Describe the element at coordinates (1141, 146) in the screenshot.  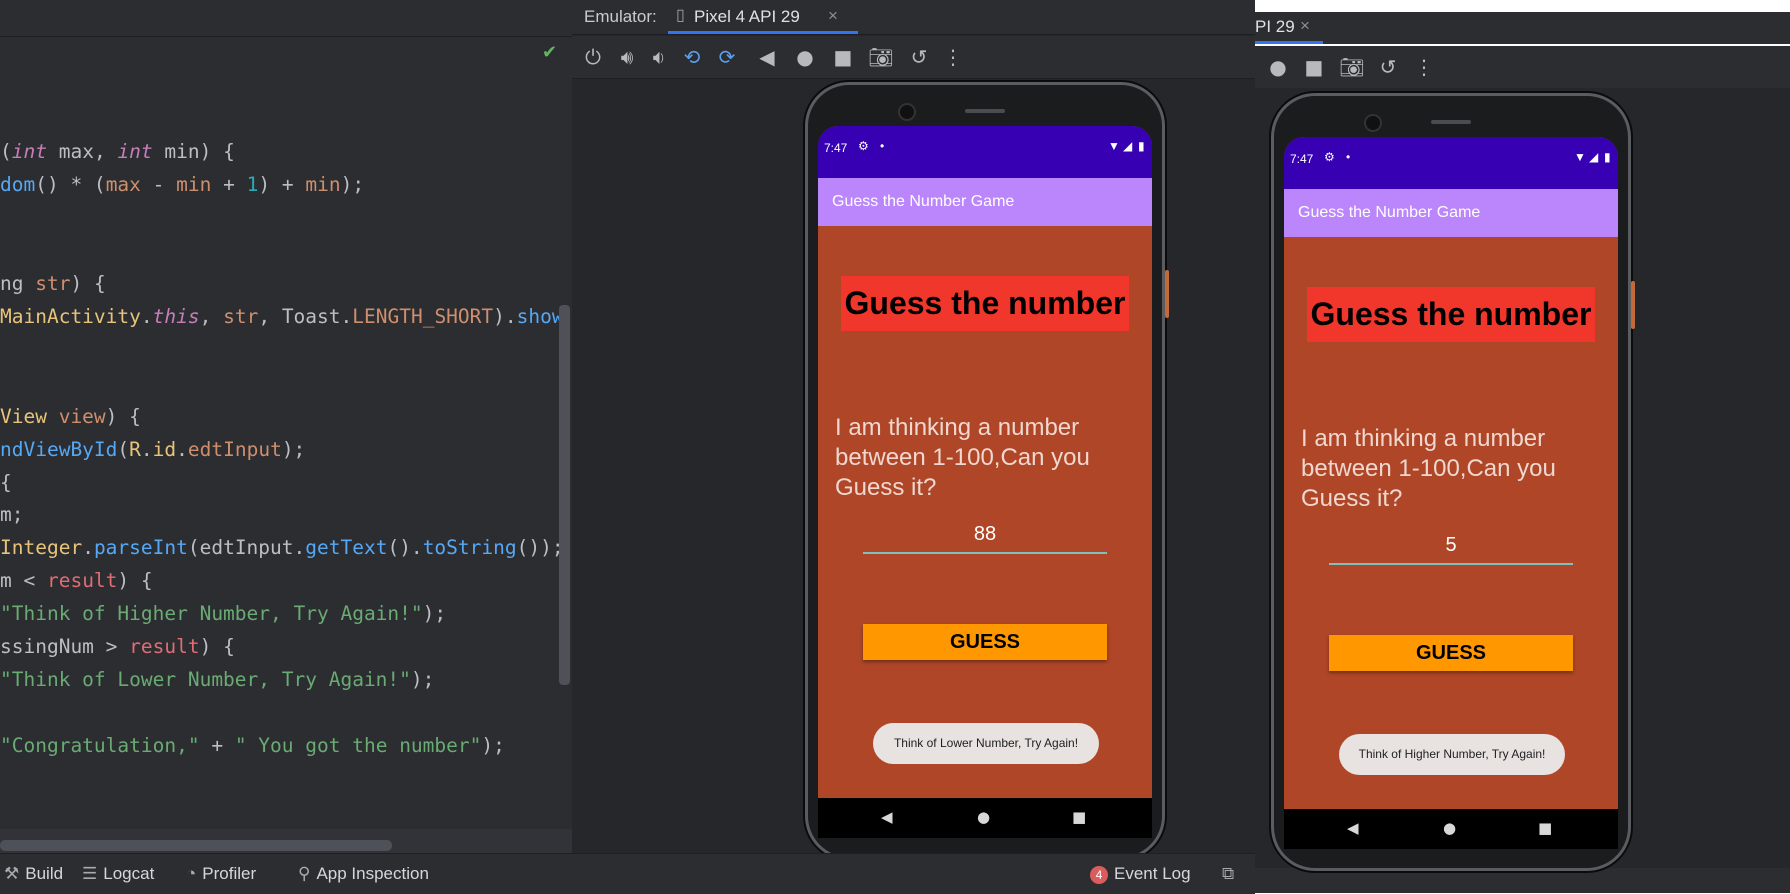
I see `battery-icon: ▮` at that location.